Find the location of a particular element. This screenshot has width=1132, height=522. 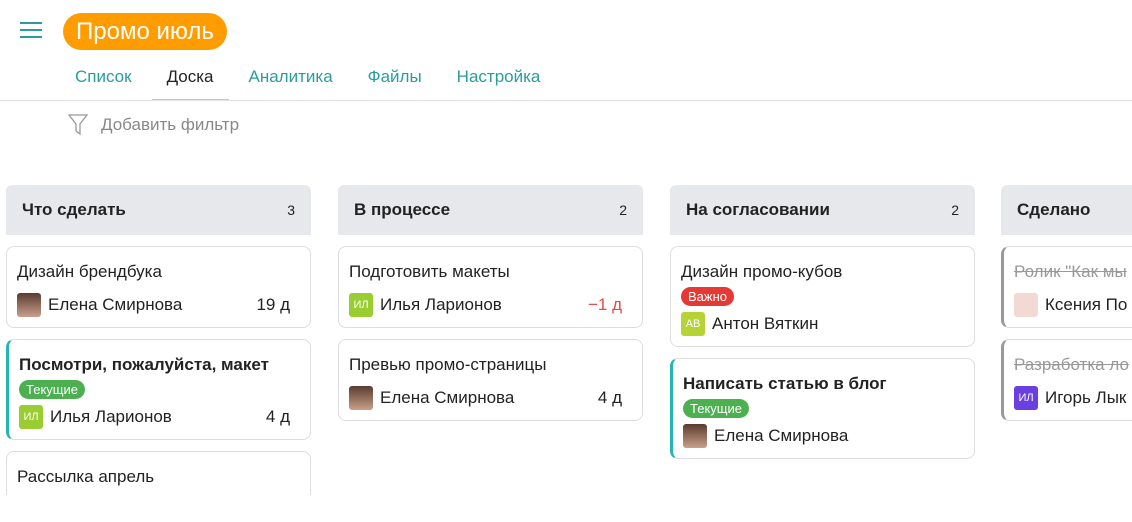

card-title: Написать статью в блог is located at coordinates (785, 383).